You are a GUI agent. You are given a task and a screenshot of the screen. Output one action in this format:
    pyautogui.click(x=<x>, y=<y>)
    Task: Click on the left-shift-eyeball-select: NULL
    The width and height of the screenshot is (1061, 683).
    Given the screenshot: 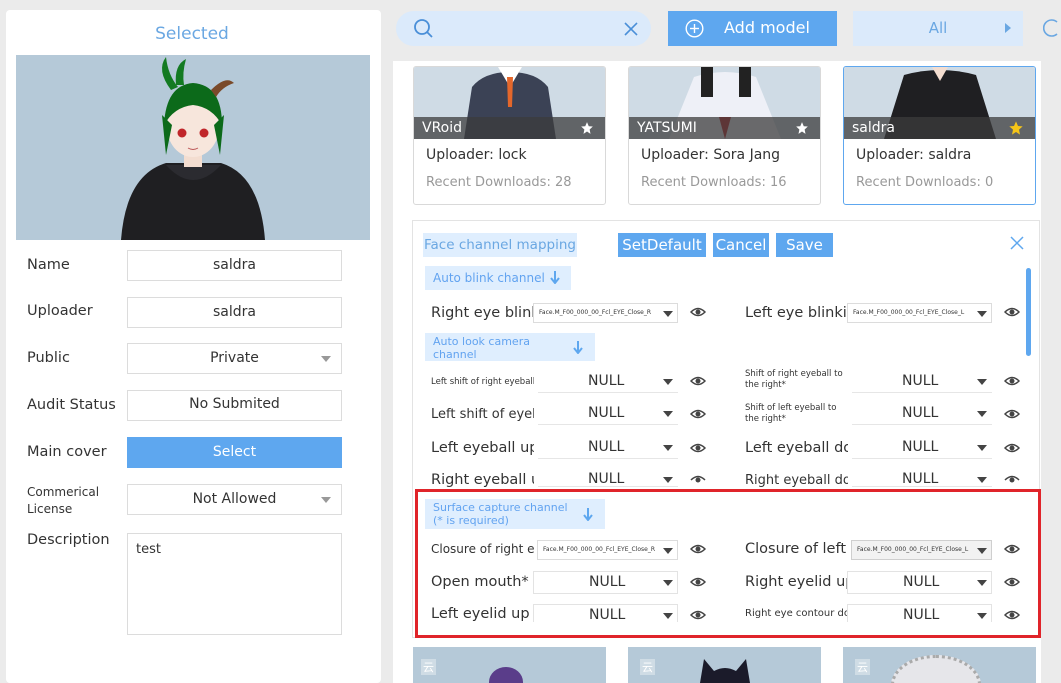 What is the action you would take?
    pyautogui.click(x=608, y=414)
    